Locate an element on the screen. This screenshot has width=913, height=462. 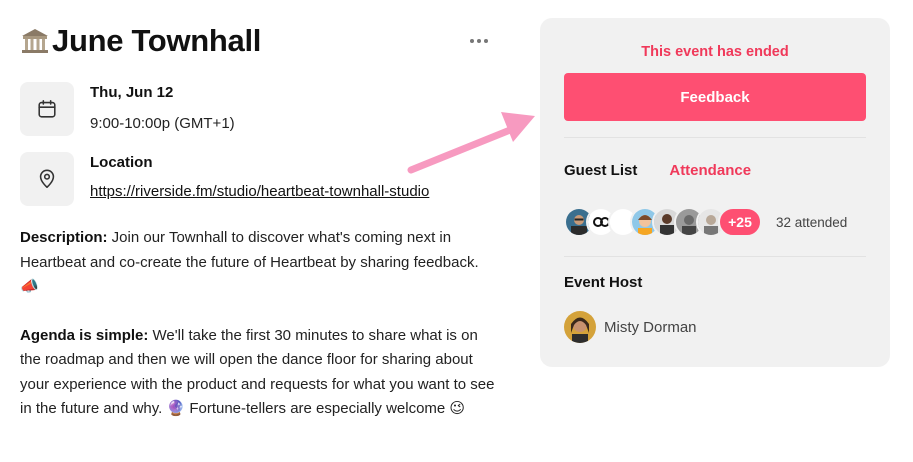
calendar-icon-box is located at coordinates (47, 109).